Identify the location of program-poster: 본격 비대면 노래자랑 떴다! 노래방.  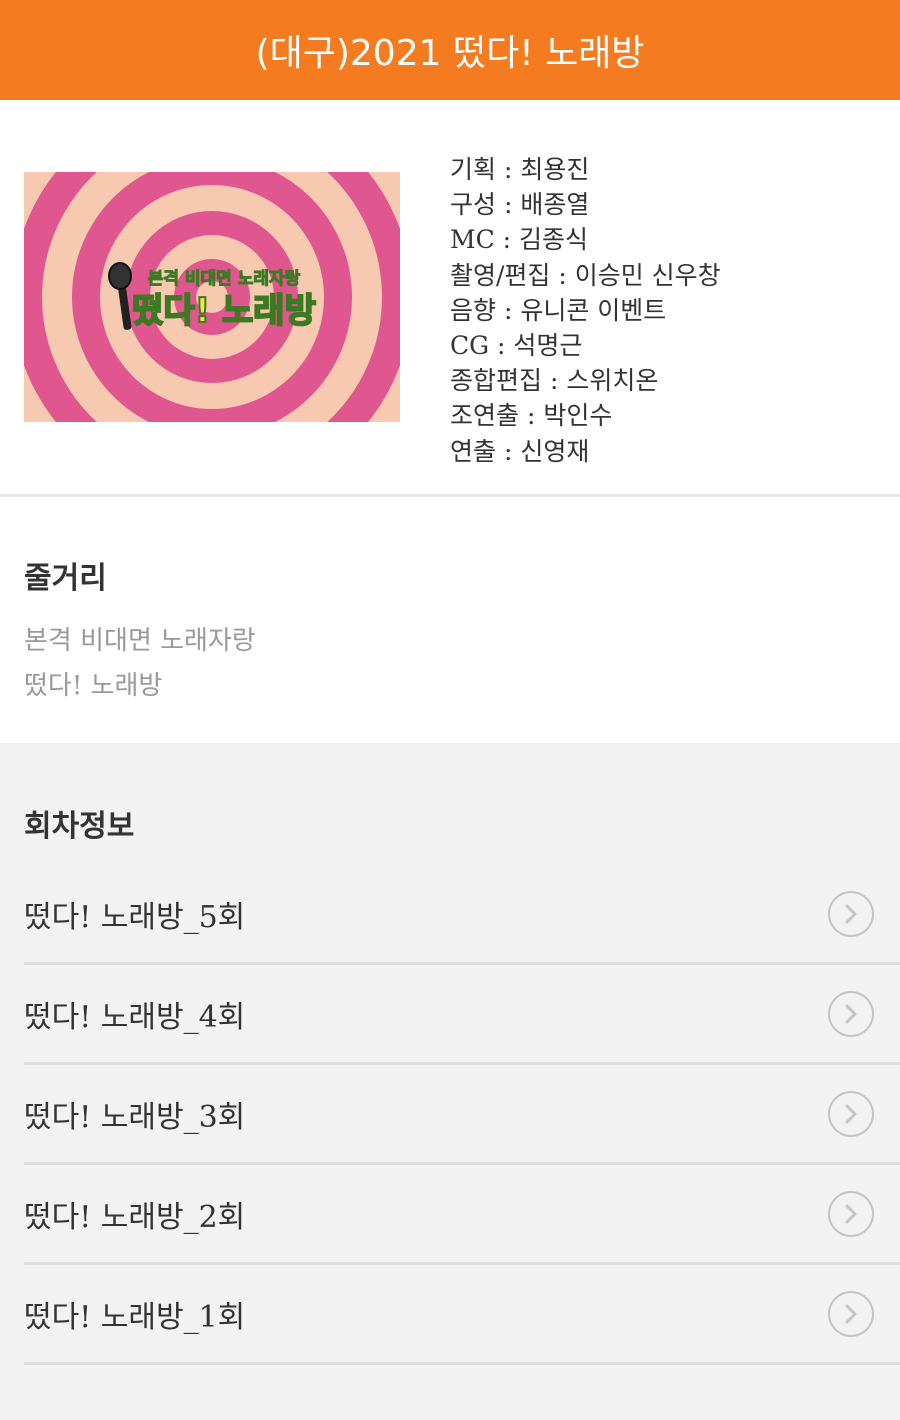
(212, 297).